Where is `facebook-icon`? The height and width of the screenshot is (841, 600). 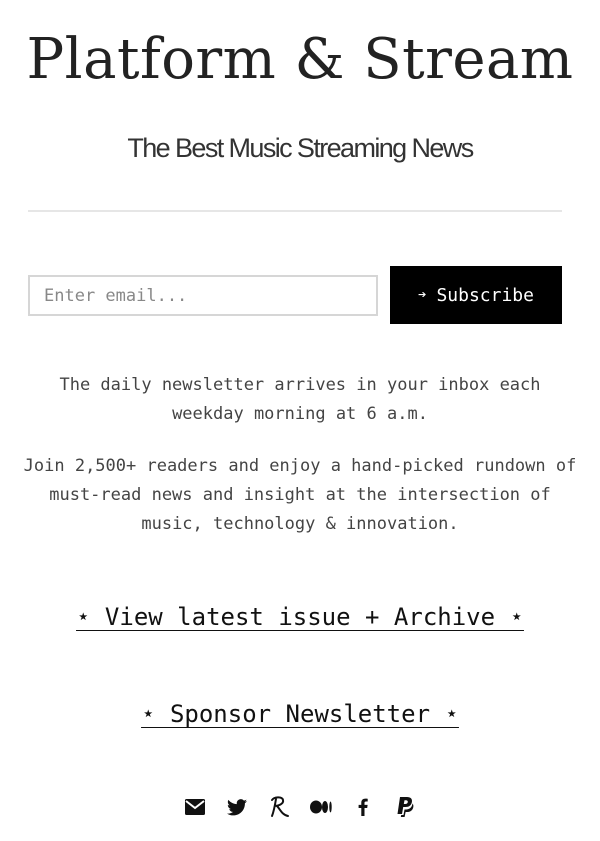
facebook-icon is located at coordinates (363, 807).